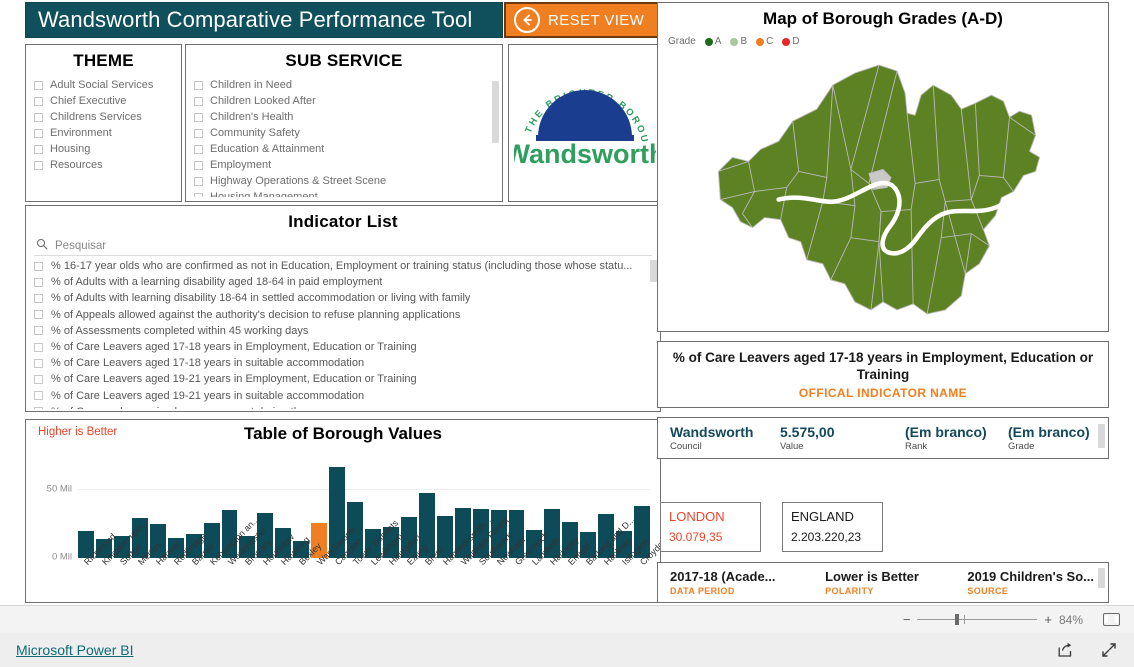 This screenshot has height=667, width=1134. What do you see at coordinates (344, 193) in the screenshot?
I see `sub-service-item: Housing Management` at bounding box center [344, 193].